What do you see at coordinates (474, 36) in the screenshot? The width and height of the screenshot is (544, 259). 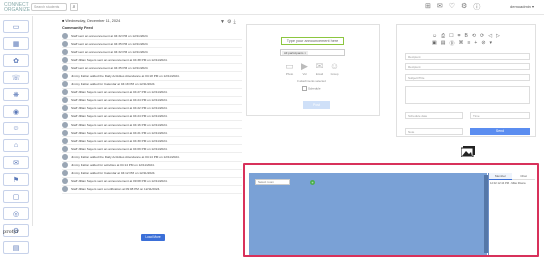 I see `toolbar-icon: ⟲` at bounding box center [474, 36].